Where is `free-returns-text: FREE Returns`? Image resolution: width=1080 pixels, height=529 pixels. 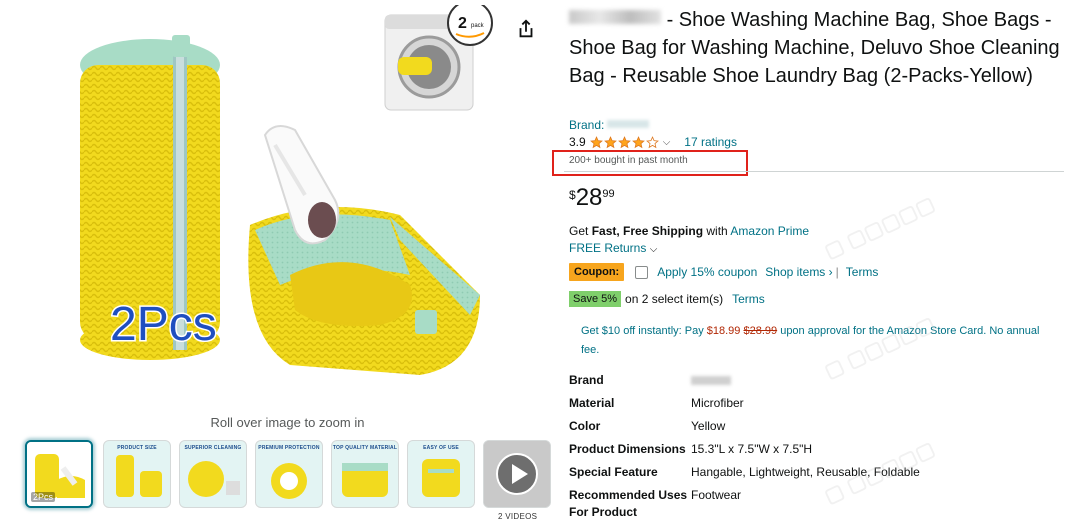
free-returns-text: FREE Returns is located at coordinates (608, 248).